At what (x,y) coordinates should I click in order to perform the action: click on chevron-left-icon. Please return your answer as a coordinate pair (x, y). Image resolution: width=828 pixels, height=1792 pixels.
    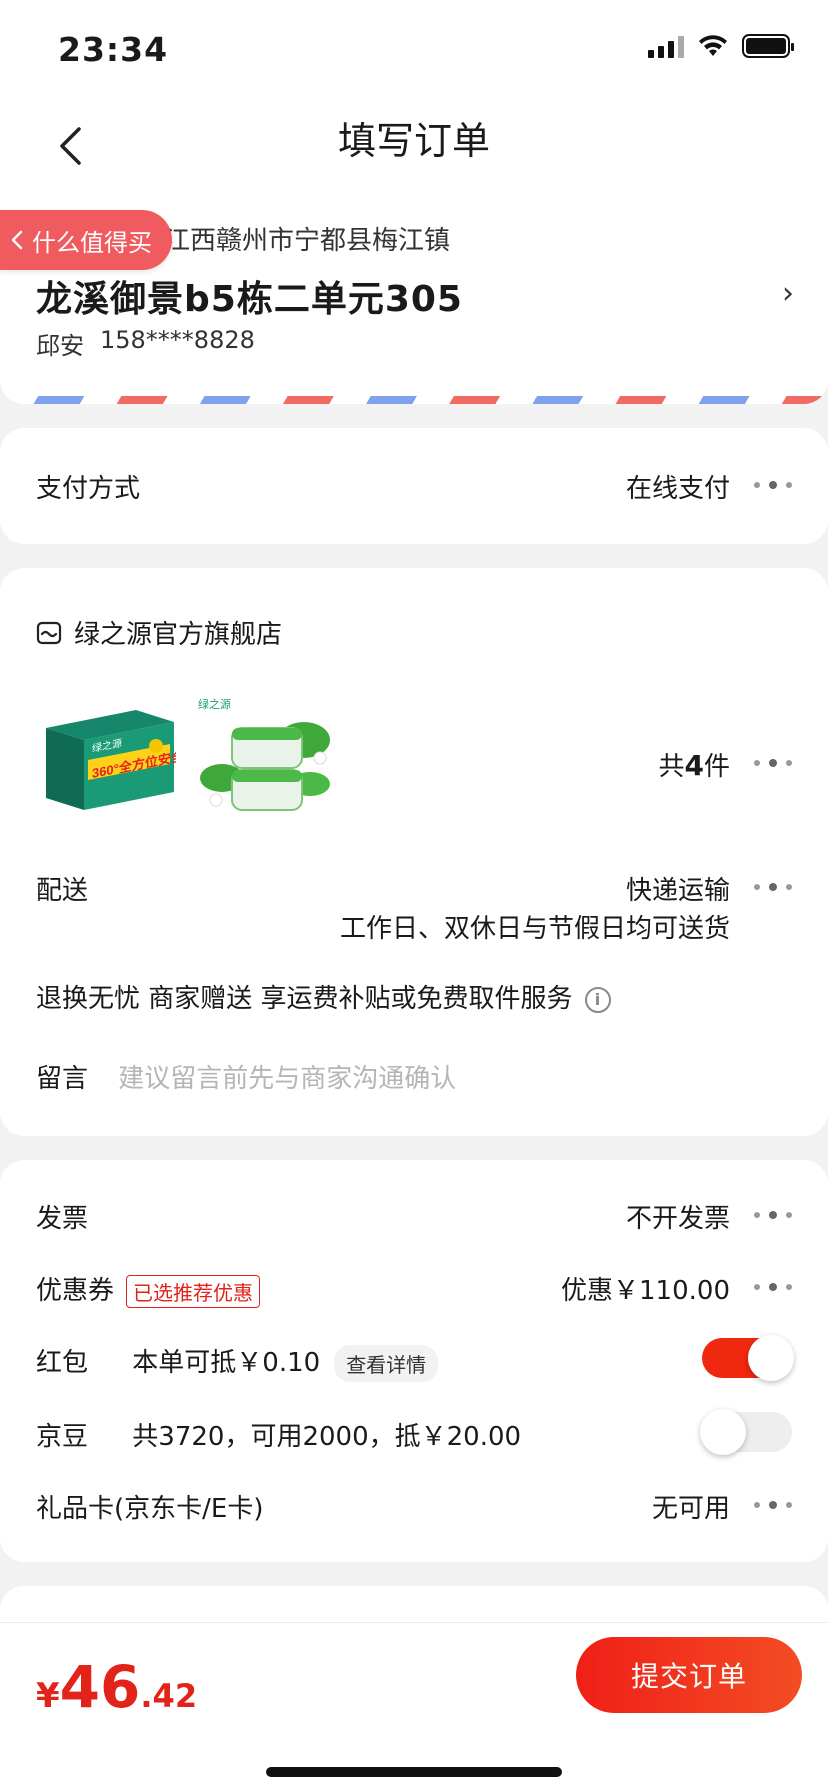
    Looking at the image, I should click on (17, 240).